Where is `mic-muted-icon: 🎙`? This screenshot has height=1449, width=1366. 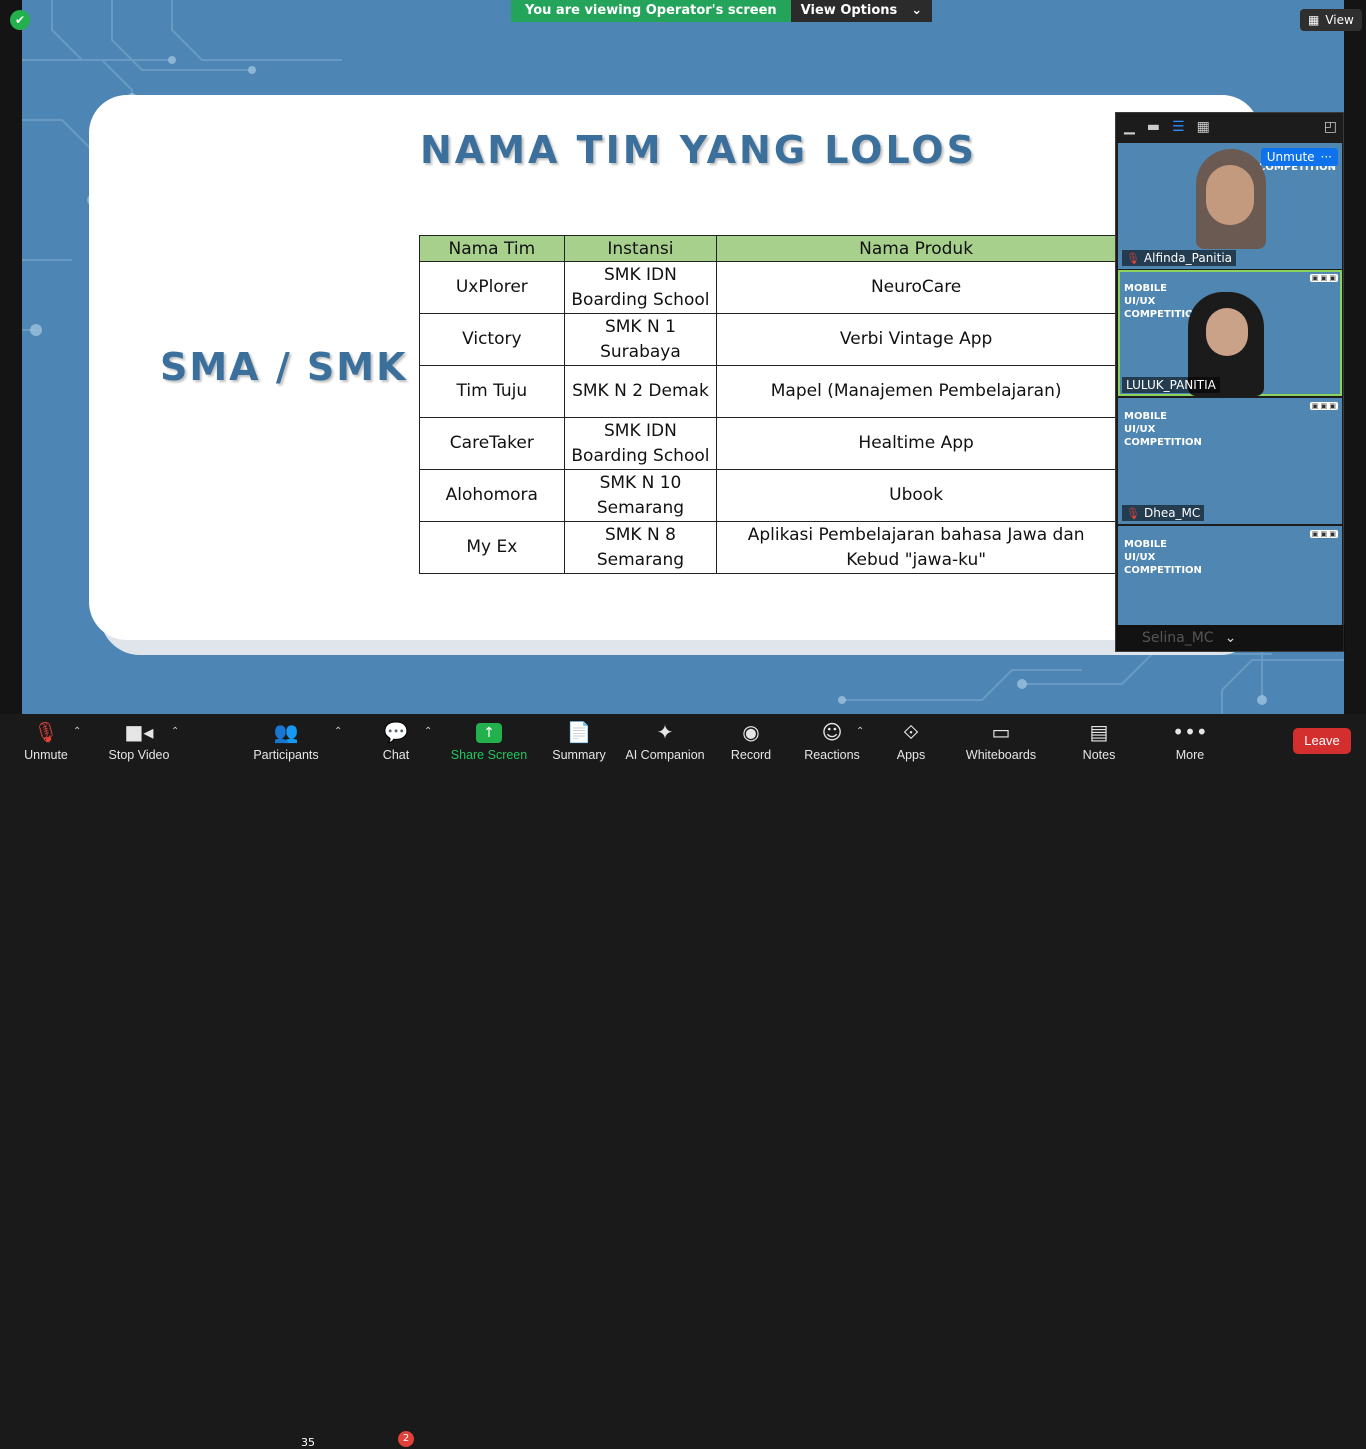
mic-muted-icon: 🎙 is located at coordinates (1133, 513).